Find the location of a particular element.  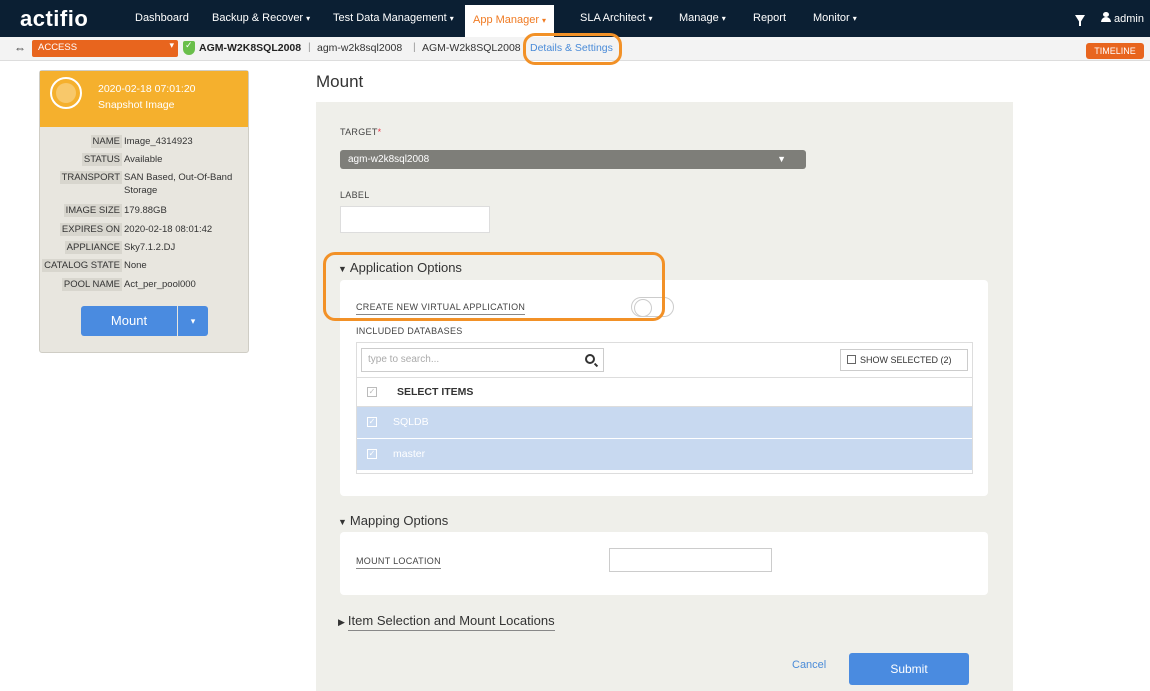

show-selected-label: SHOW SELECTED (2) is located at coordinates (906, 360).